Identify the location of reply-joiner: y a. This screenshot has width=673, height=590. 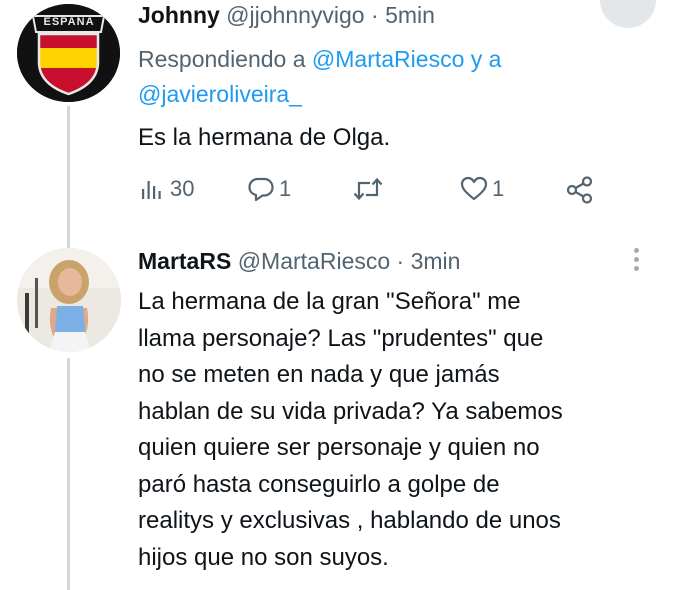
(486, 59).